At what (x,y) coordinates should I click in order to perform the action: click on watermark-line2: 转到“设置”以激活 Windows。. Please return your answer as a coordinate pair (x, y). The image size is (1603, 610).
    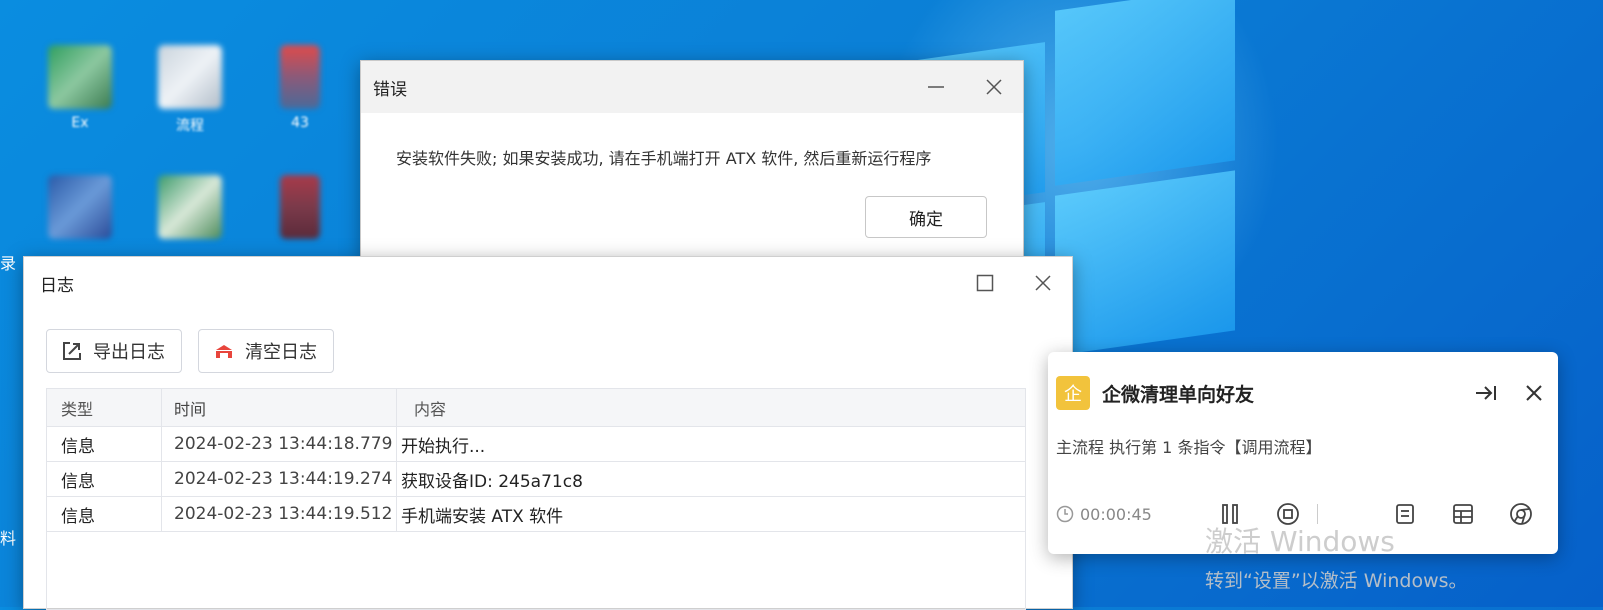
    Looking at the image, I should click on (1336, 581).